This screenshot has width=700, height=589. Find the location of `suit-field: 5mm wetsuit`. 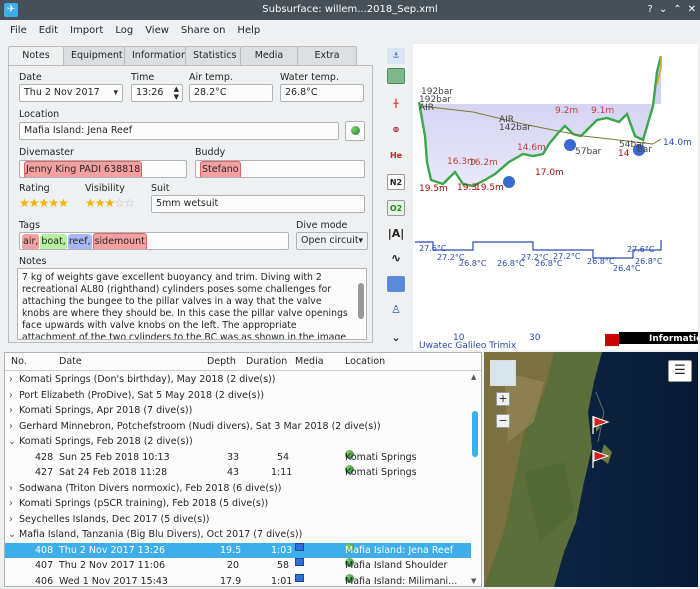

suit-field: 5mm wetsuit is located at coordinates (258, 204).